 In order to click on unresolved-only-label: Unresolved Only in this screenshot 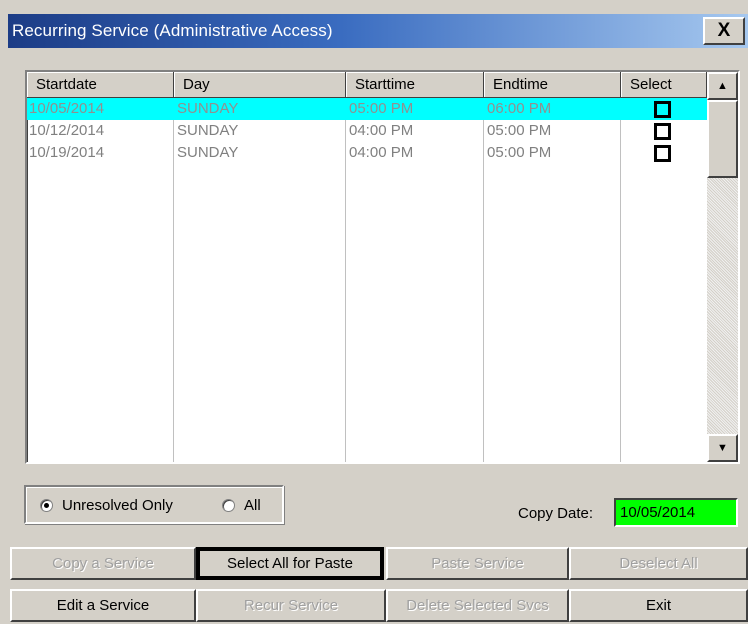, I will do `click(117, 505)`.